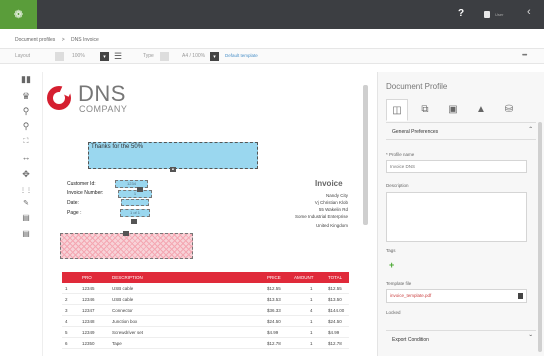 Image resolution: width=544 pixels, height=356 pixels. I want to click on help-icon: ?, so click(461, 13).